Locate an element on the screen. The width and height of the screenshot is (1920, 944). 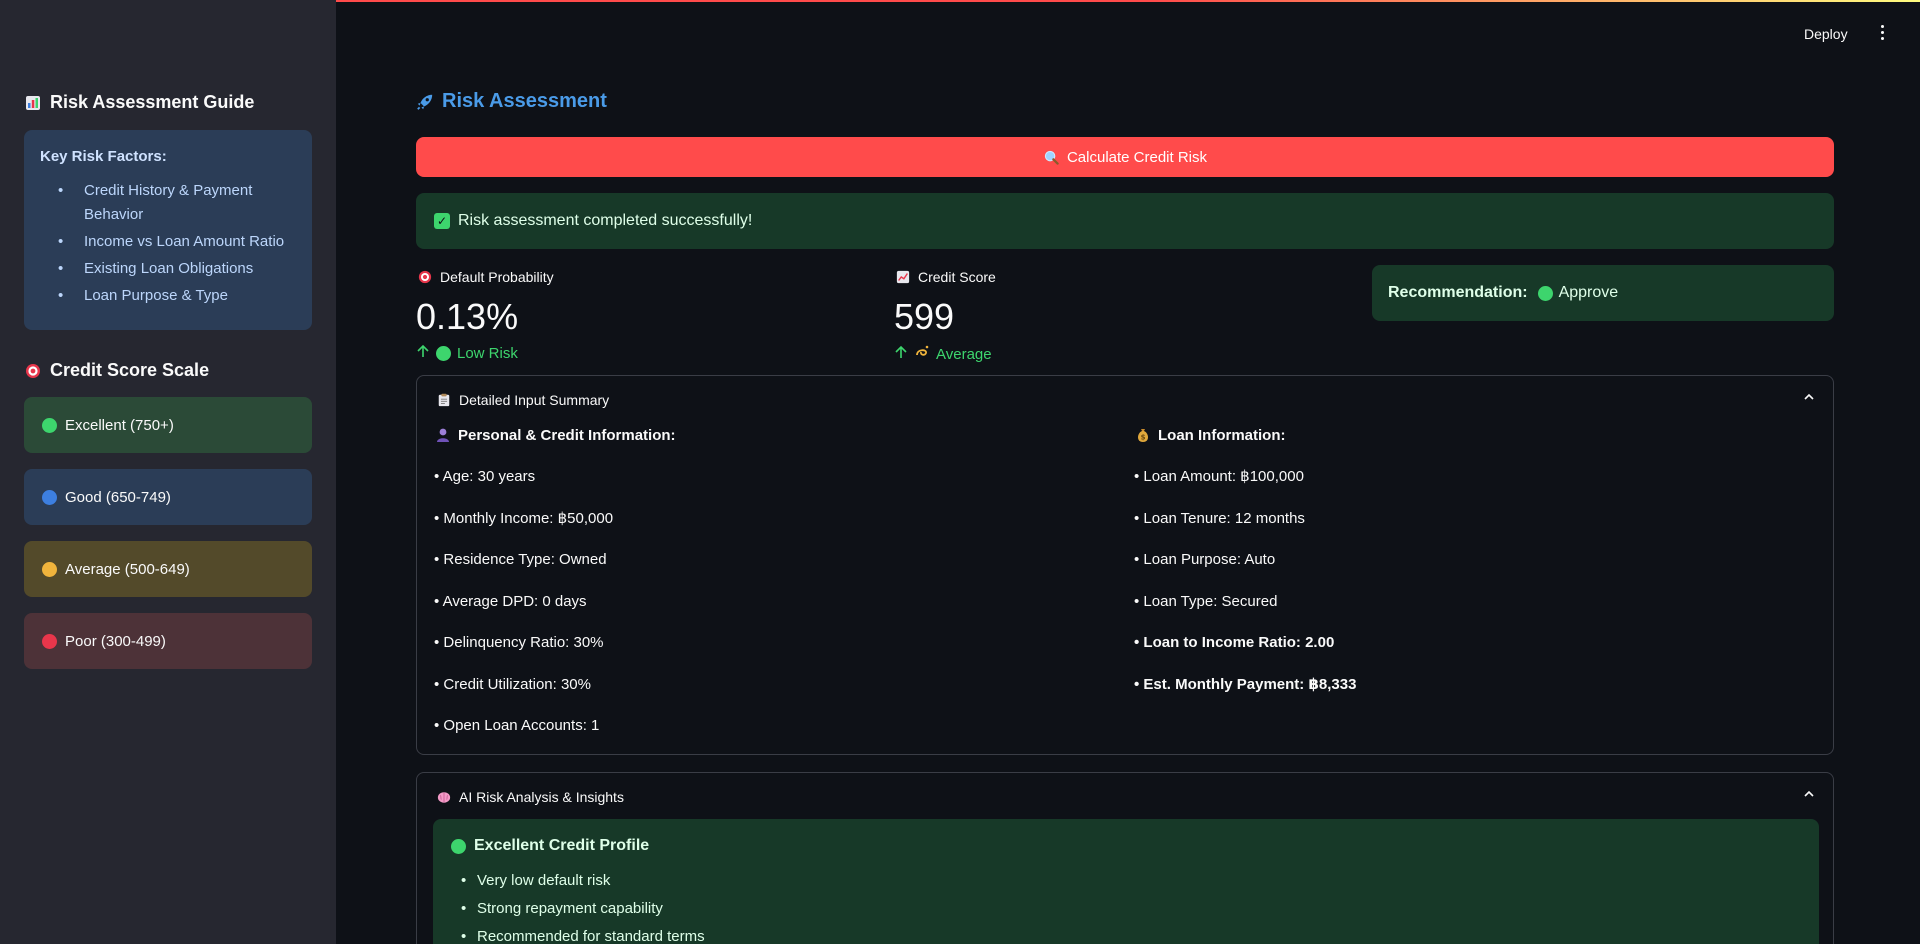
metric-credit-score: Credit Score 599 Average is located at coordinates (945, 316).